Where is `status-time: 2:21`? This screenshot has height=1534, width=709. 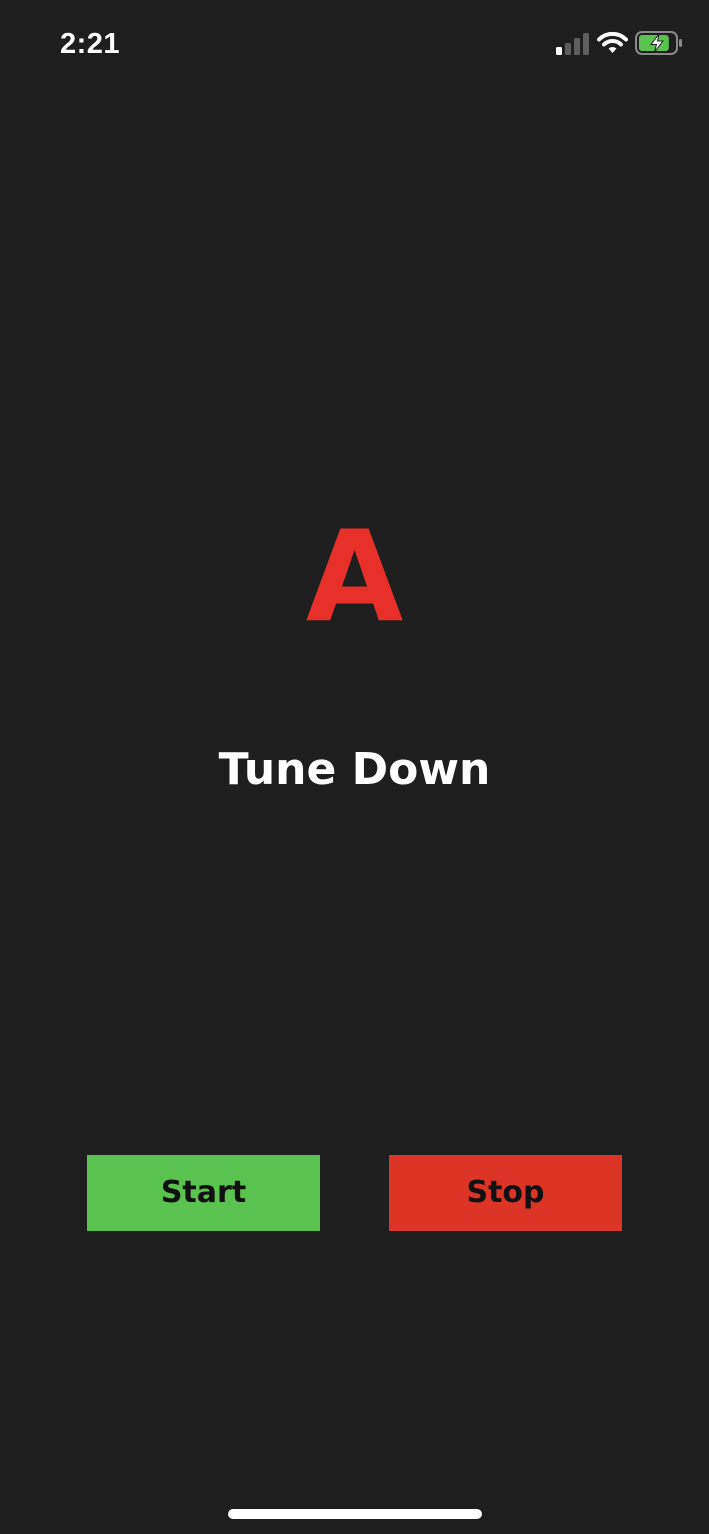 status-time: 2:21 is located at coordinates (90, 44).